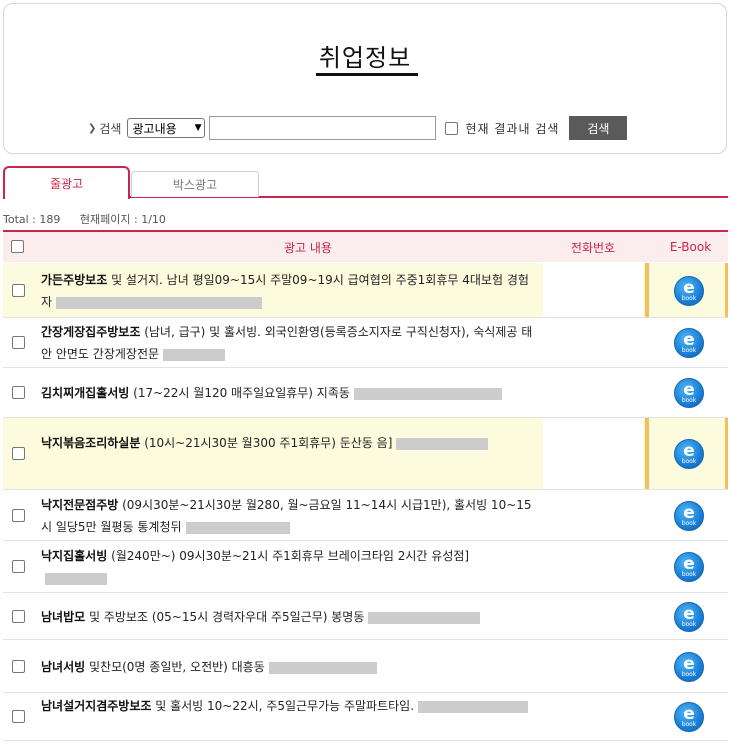 This screenshot has width=731, height=744. Describe the element at coordinates (63, 617) in the screenshot. I see `ad-title: 남녀밥모` at that location.